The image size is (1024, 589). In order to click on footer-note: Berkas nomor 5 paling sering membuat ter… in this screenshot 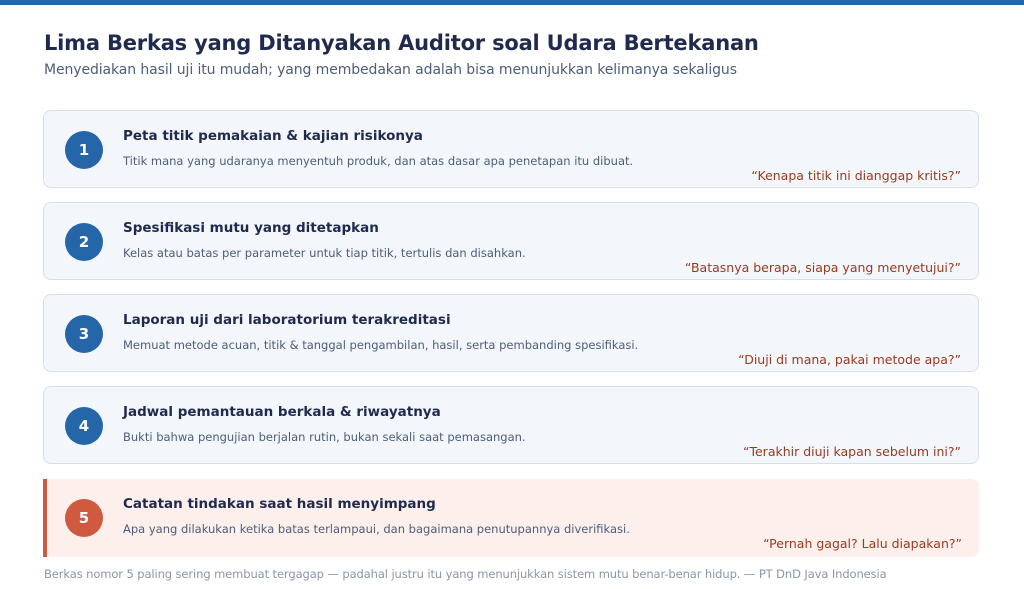, I will do `click(465, 574)`.